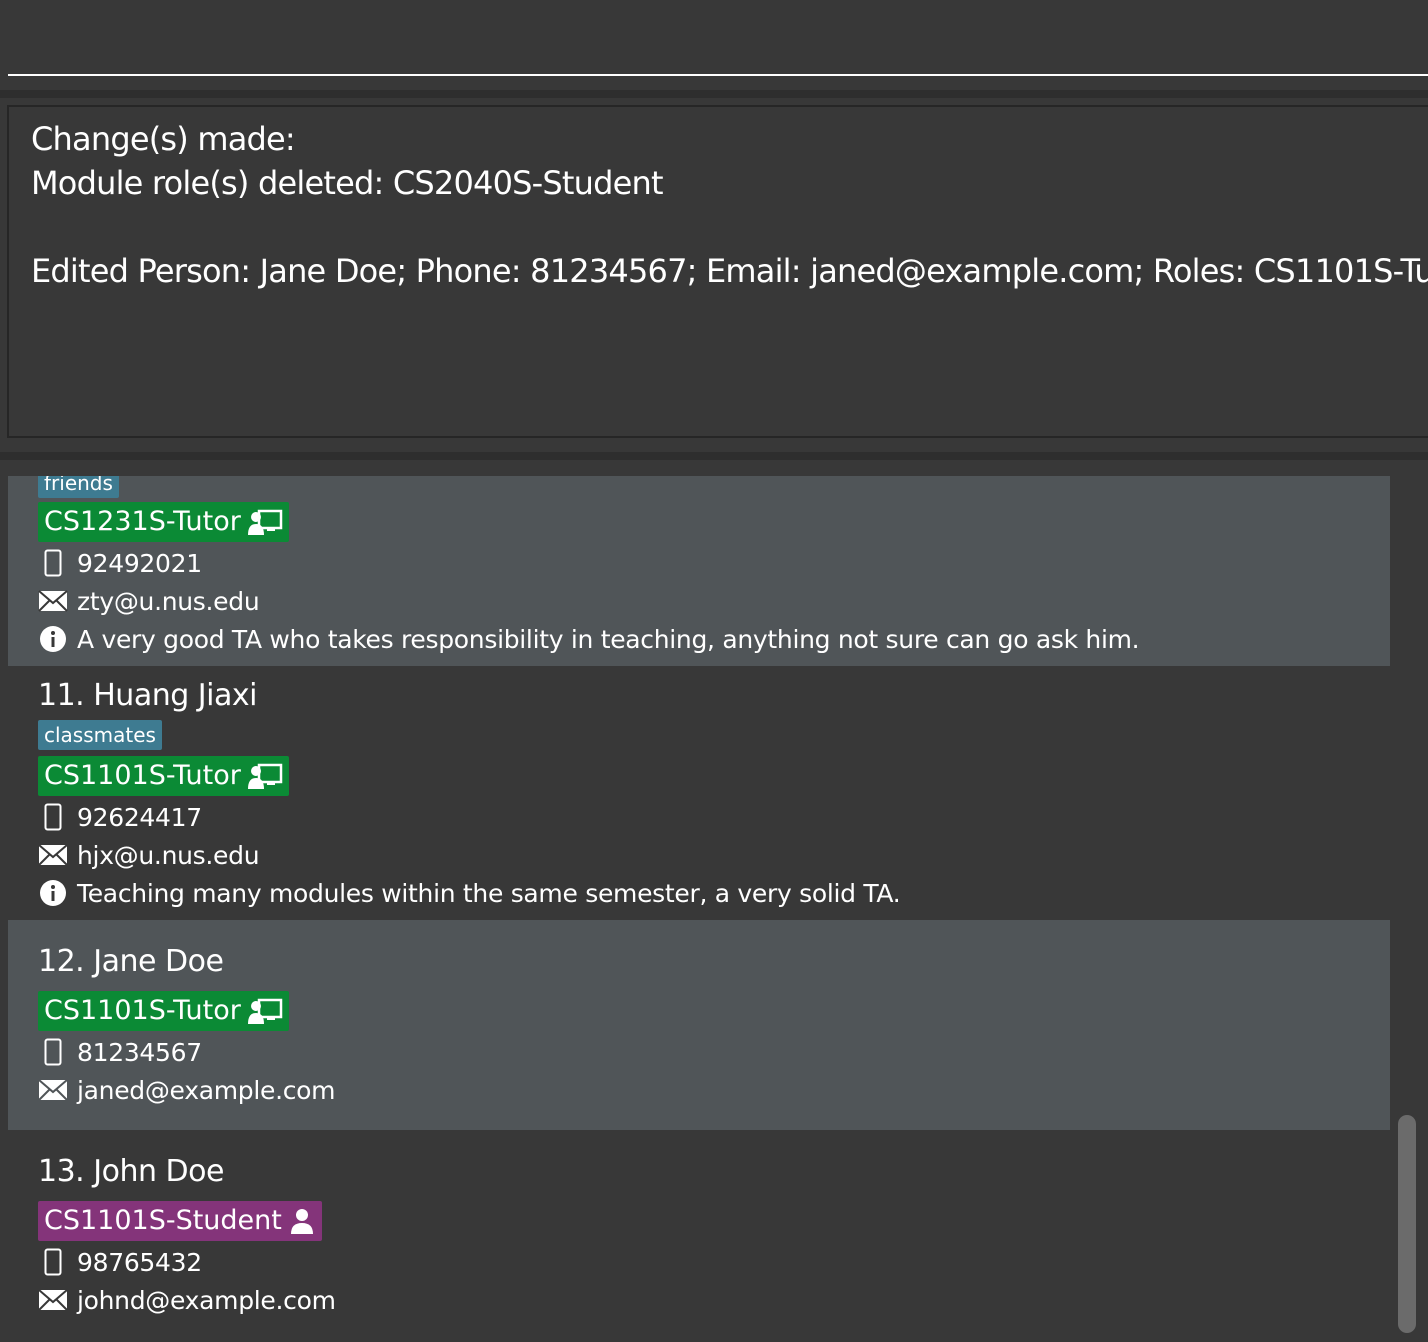 This screenshot has height=1342, width=1428. I want to click on phone-text: 92492021, so click(139, 563).